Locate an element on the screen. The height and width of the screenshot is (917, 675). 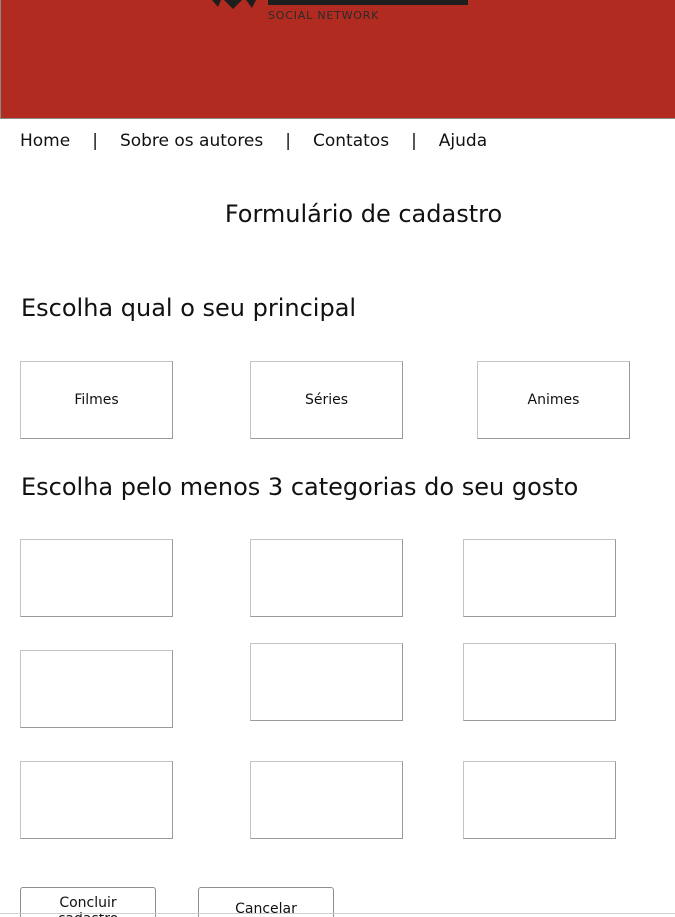
logo-mark-icon is located at coordinates (234, 4).